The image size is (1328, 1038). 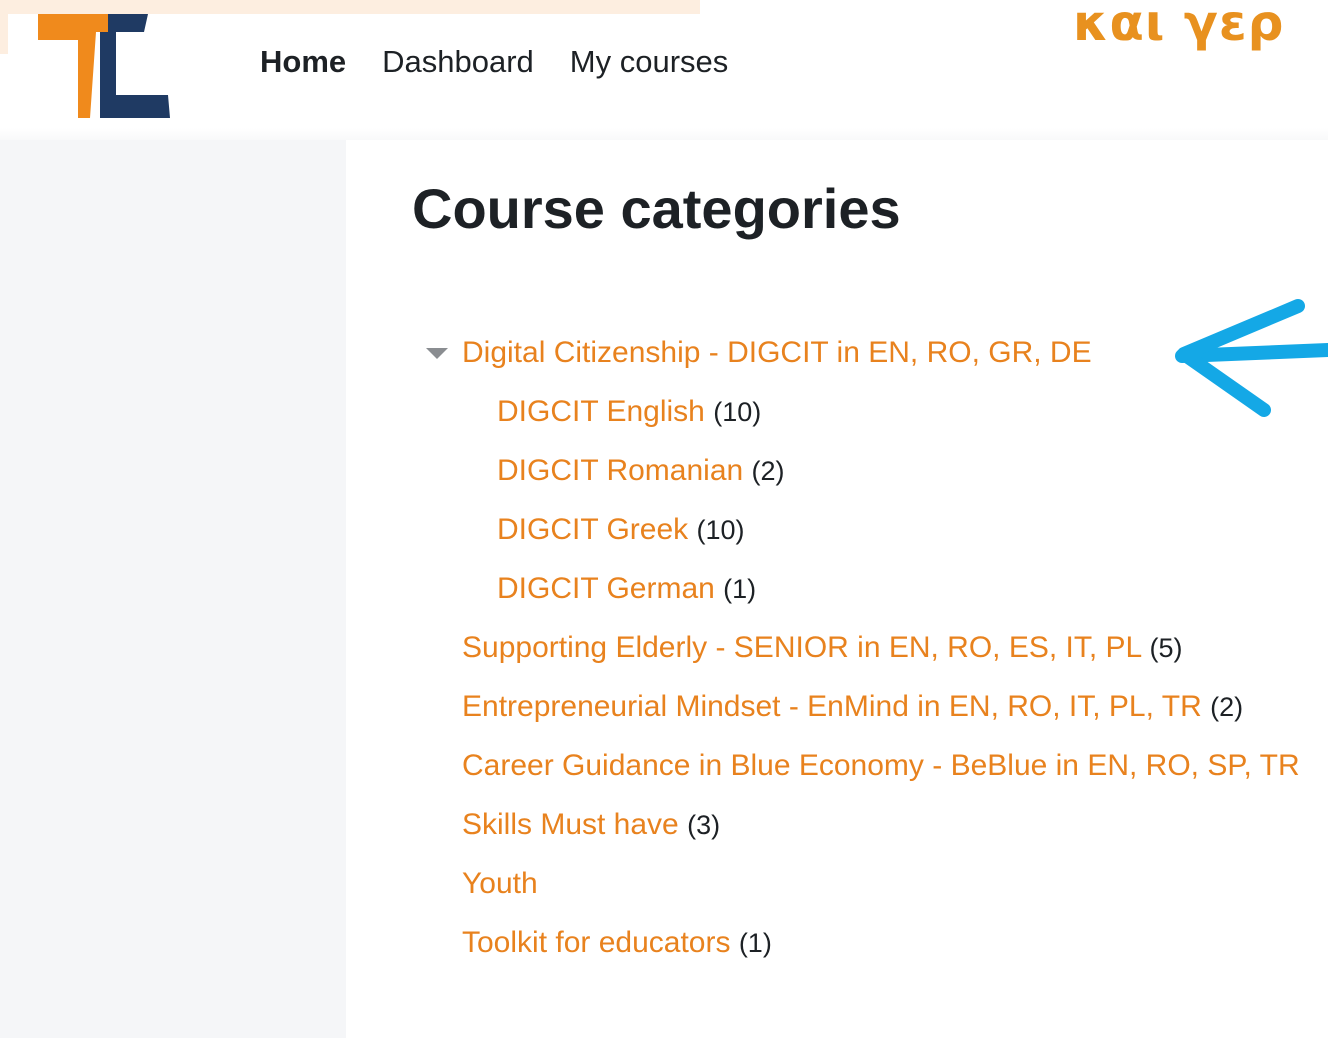 I want to click on category-link: DIGCIT Greek, so click(x=592, y=529).